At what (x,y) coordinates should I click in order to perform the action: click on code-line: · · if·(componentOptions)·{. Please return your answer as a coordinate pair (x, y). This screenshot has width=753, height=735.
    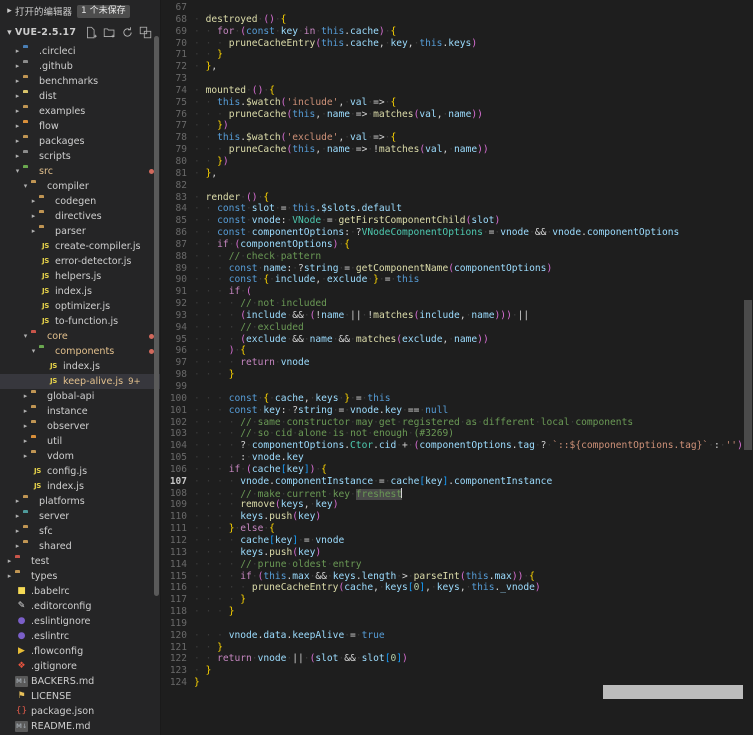
    Looking at the image, I should click on (473, 245).